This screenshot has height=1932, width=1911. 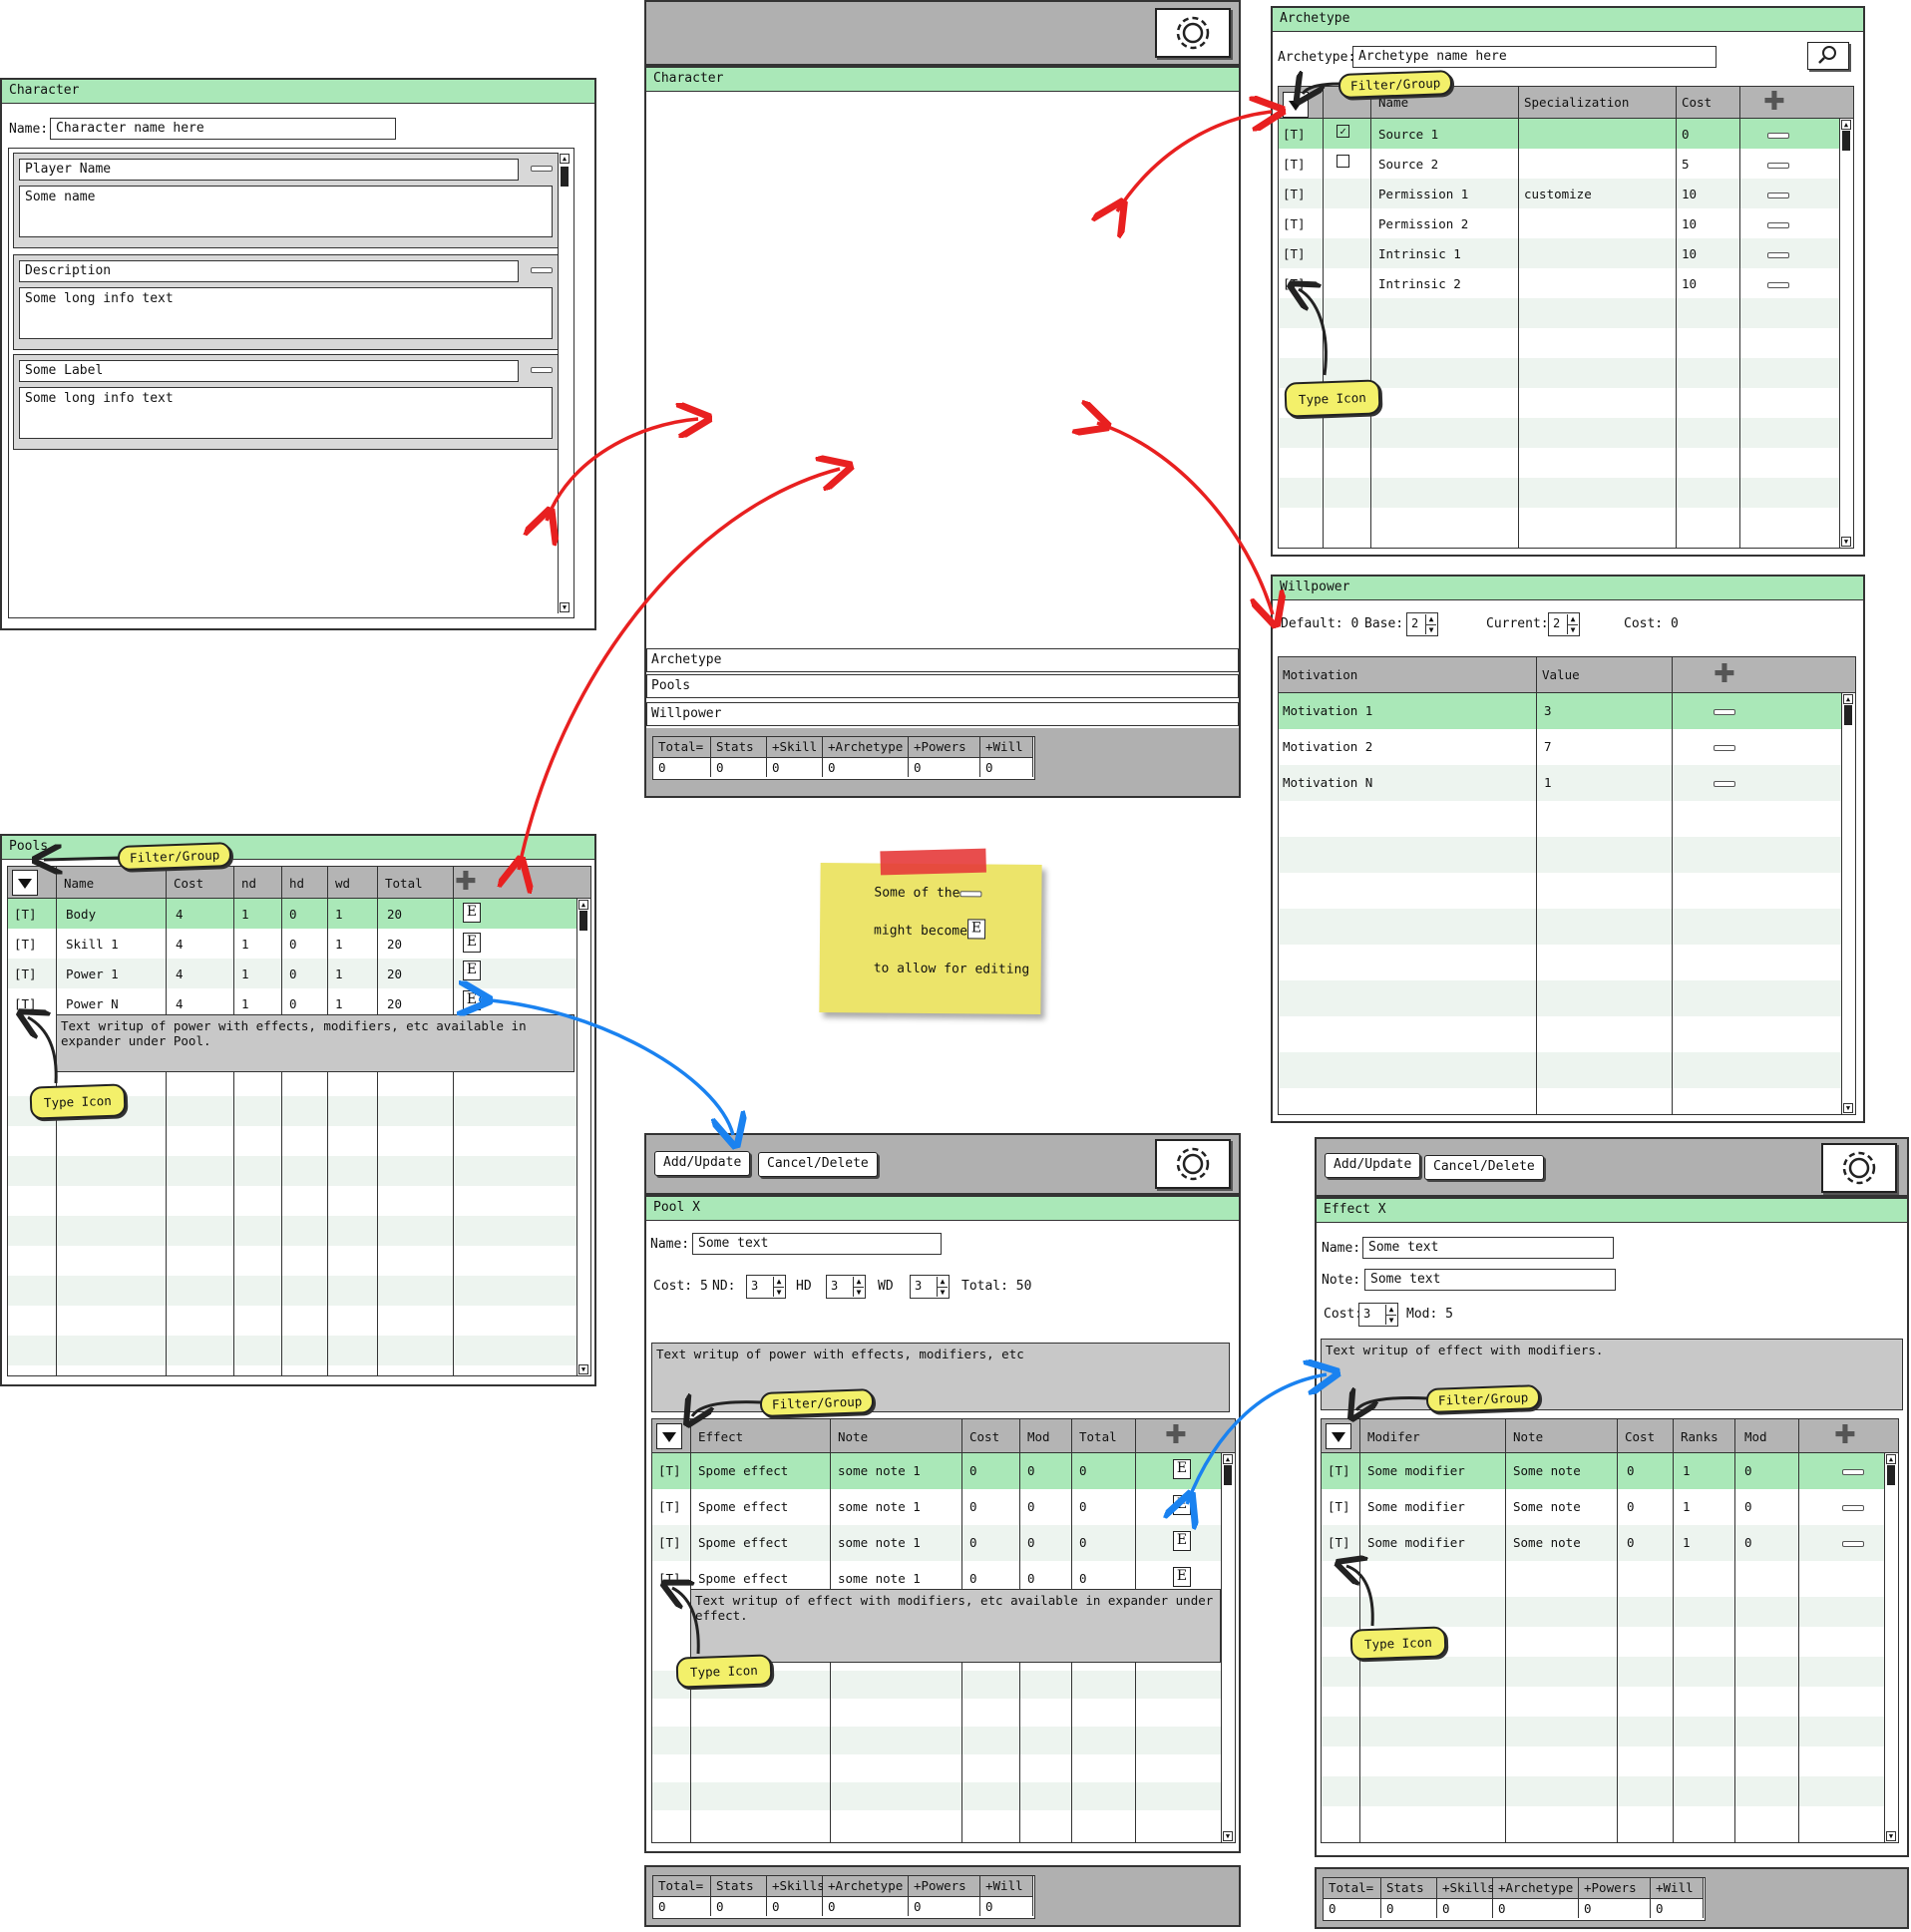 What do you see at coordinates (720, 1437) in the screenshot?
I see `column-header: Effect` at bounding box center [720, 1437].